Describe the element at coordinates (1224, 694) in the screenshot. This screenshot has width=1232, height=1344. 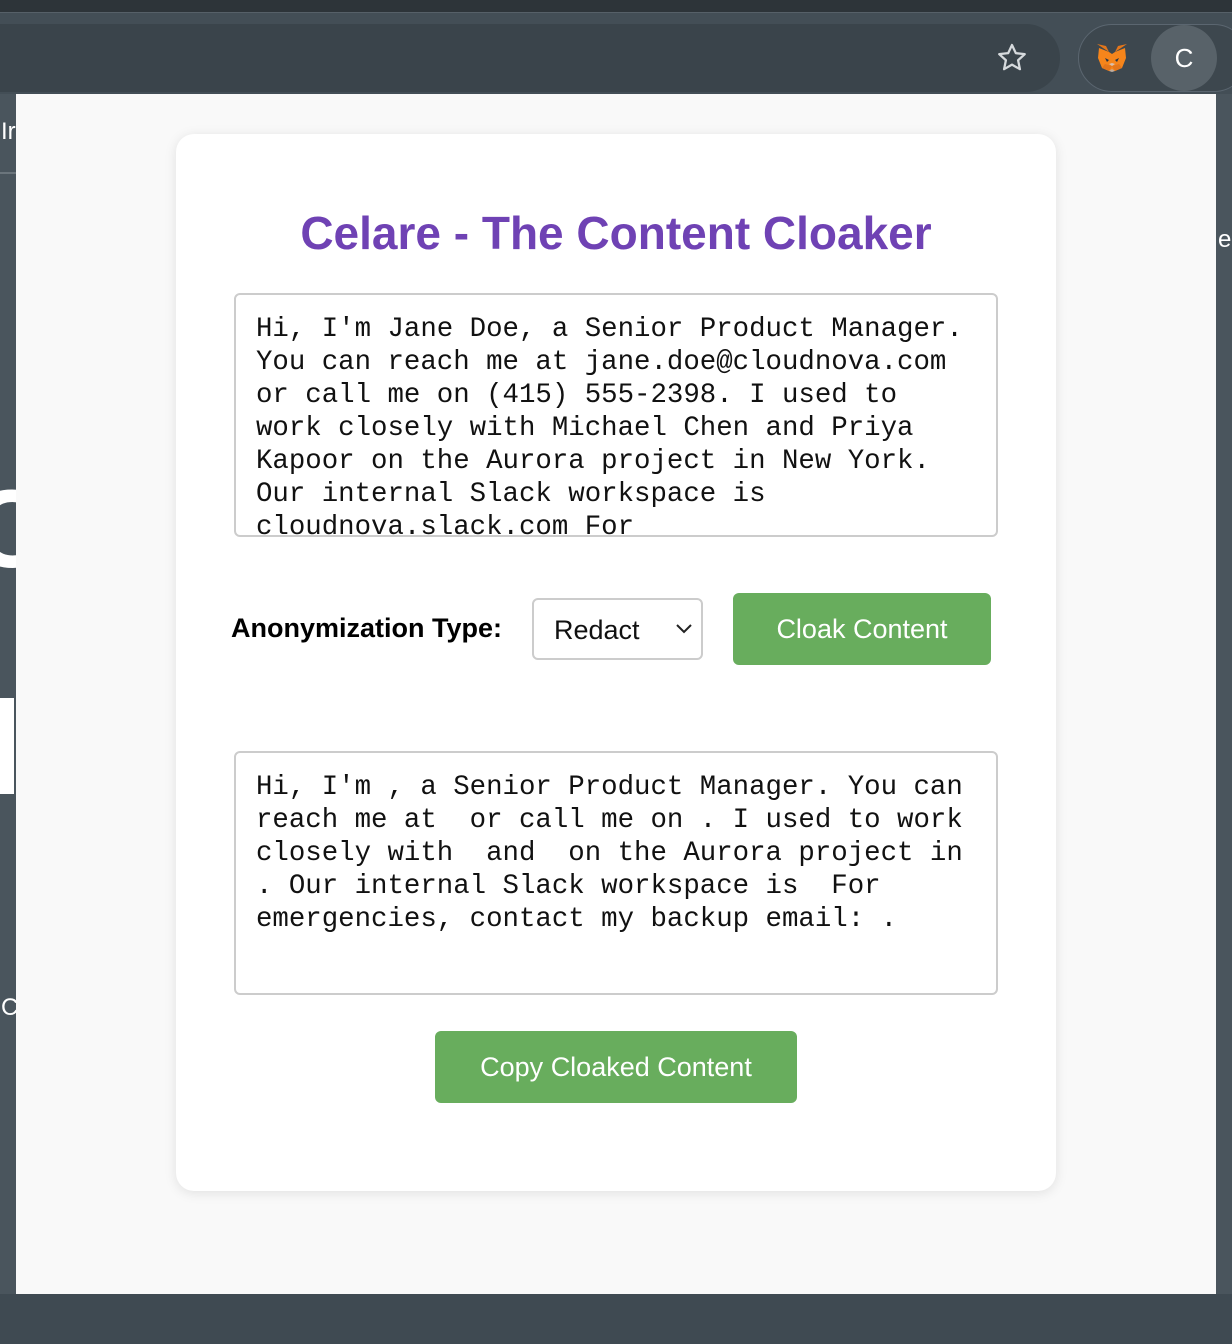
I see `background-page-right` at that location.